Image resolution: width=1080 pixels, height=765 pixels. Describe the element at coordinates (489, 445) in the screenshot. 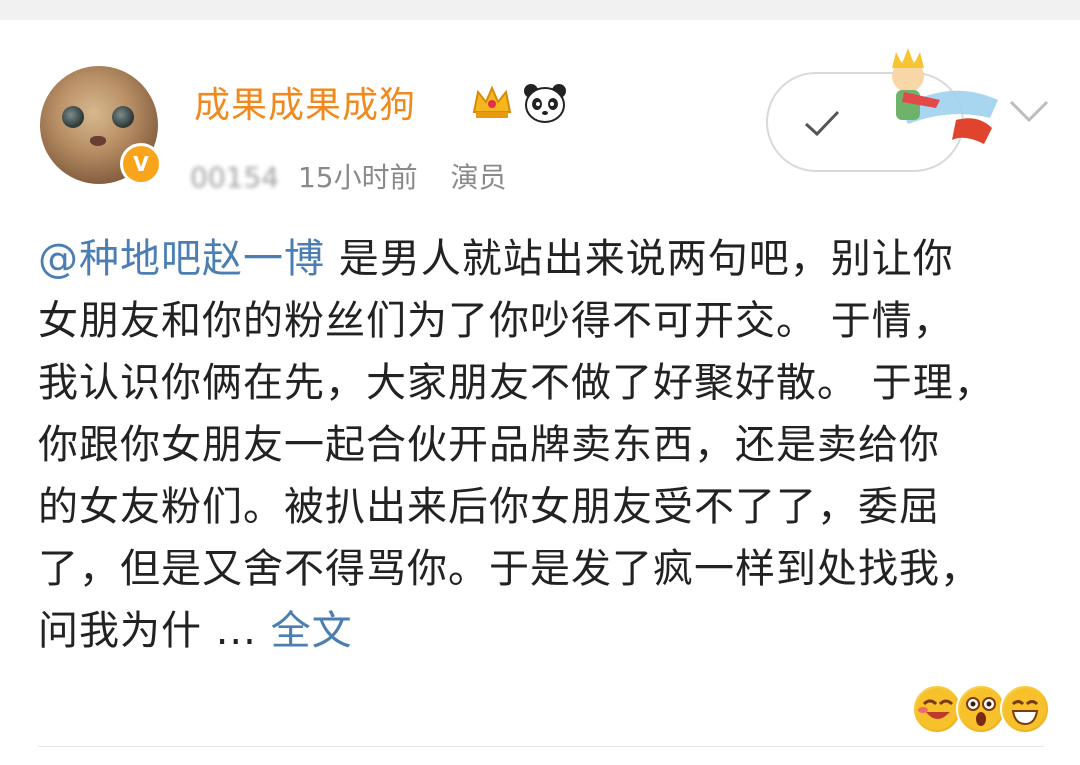

I see `post-line: 你跟你女朋友一起合伙开品牌卖东西，还是卖给你` at that location.